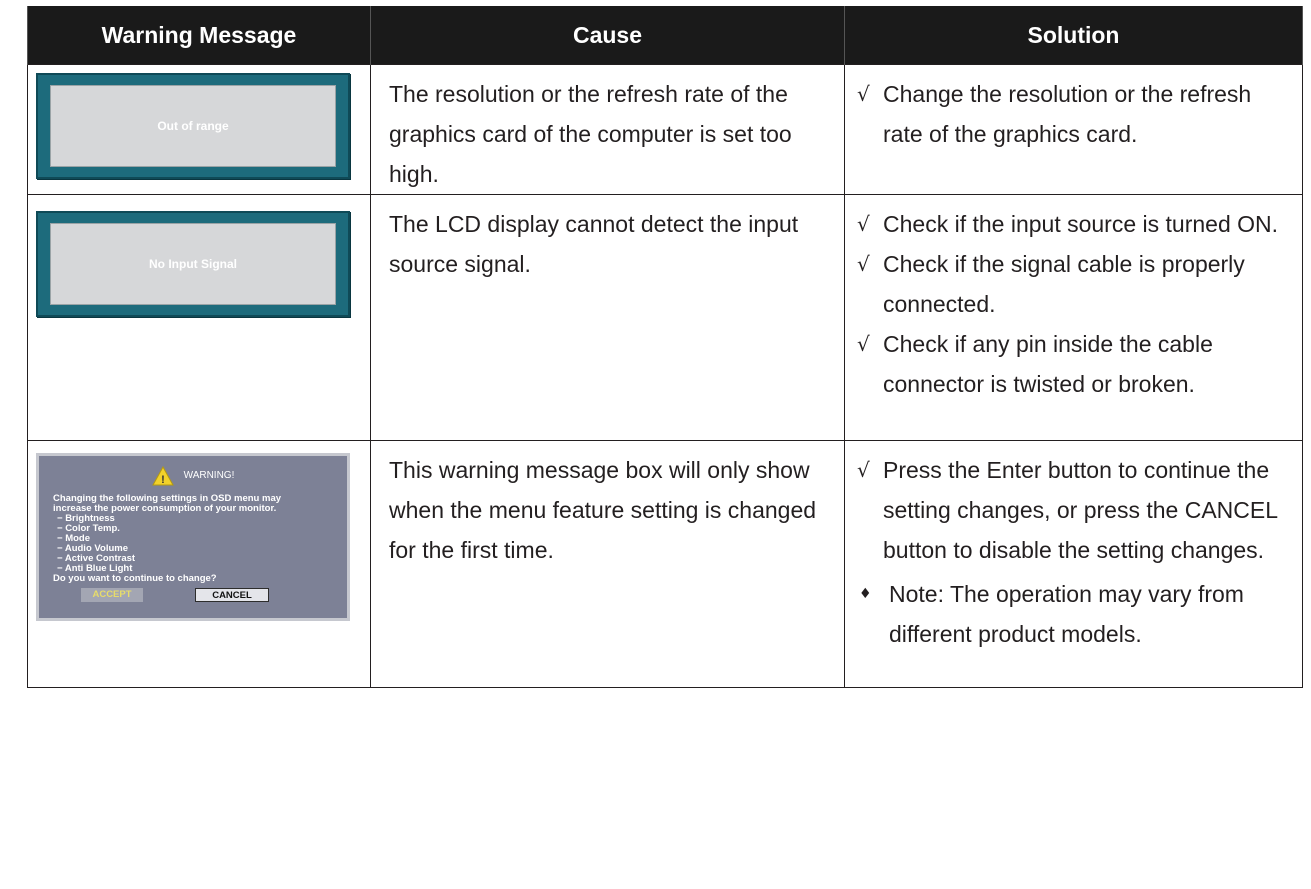  I want to click on warning-buttons: ACCEPT CANCEL, so click(193, 595).